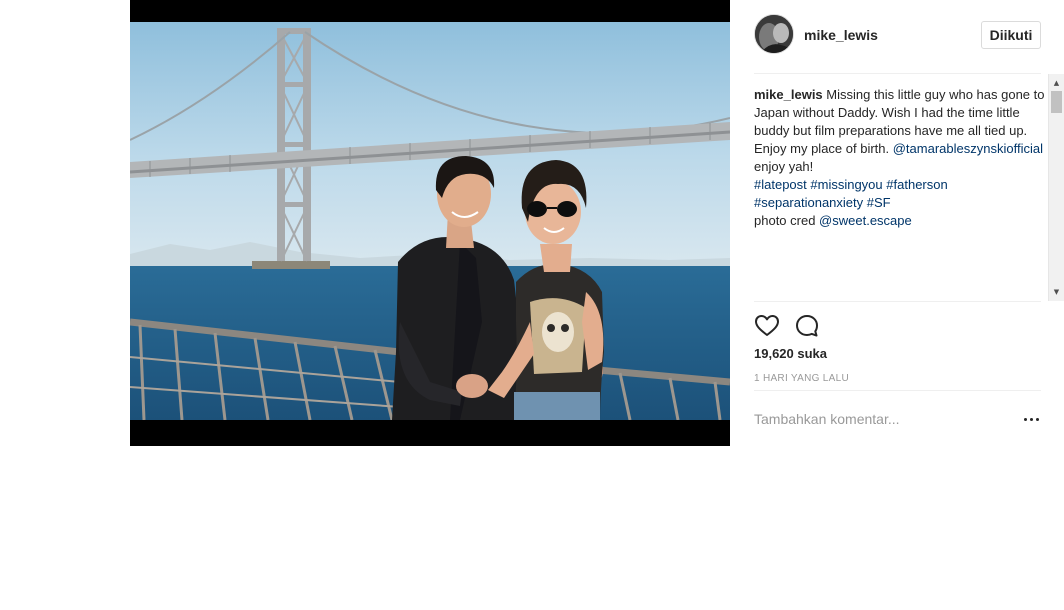 This screenshot has width=1064, height=610. What do you see at coordinates (1056, 83) in the screenshot?
I see `scroll-up-arrow-icon: ▲` at bounding box center [1056, 83].